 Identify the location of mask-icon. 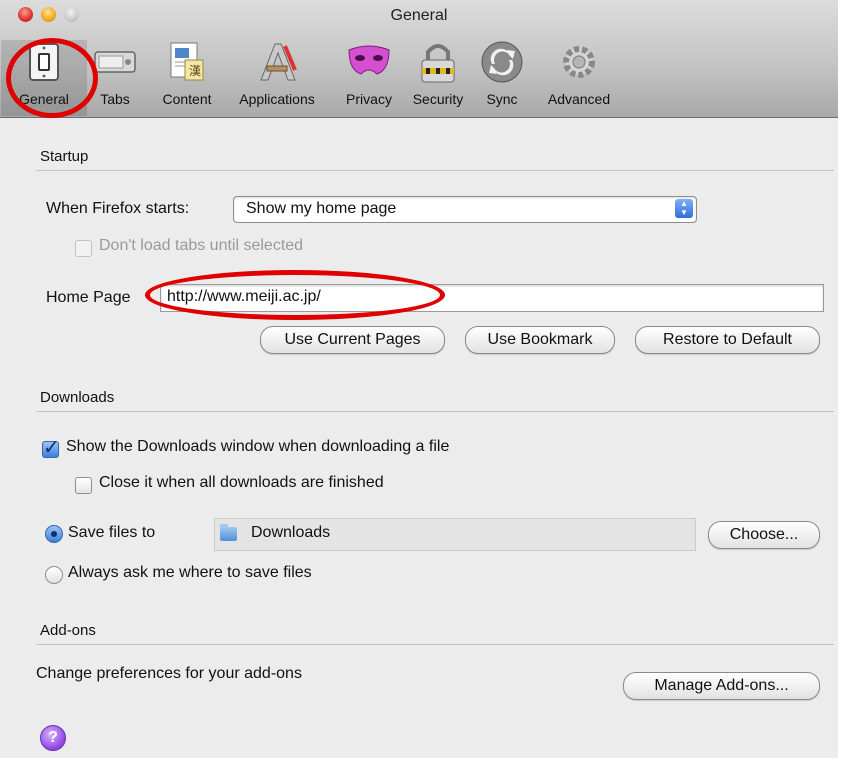
(369, 60).